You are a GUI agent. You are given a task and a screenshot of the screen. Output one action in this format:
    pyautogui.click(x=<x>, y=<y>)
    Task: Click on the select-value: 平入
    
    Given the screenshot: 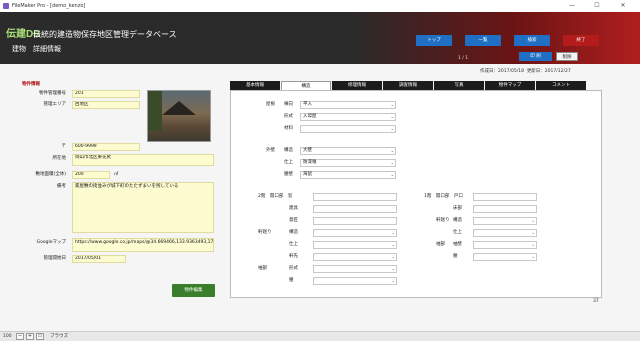 What is the action you would take?
    pyautogui.click(x=307, y=104)
    